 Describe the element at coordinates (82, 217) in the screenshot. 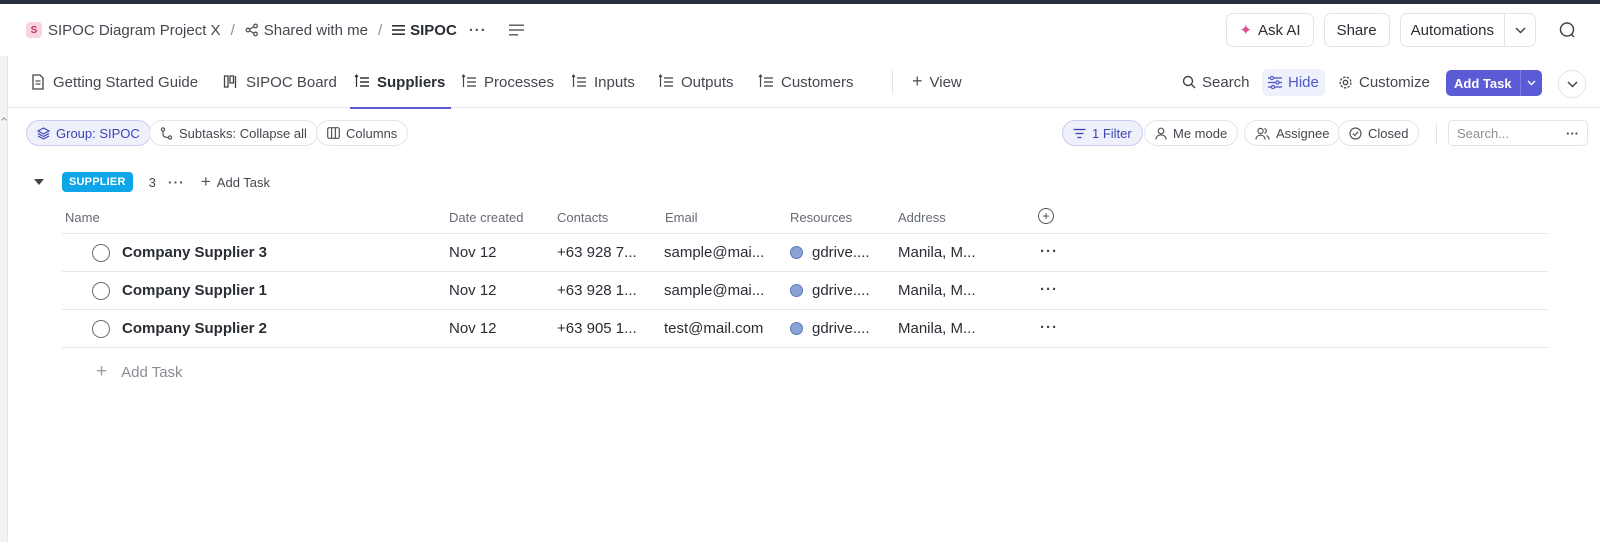

I see `column-header-name: Name` at that location.